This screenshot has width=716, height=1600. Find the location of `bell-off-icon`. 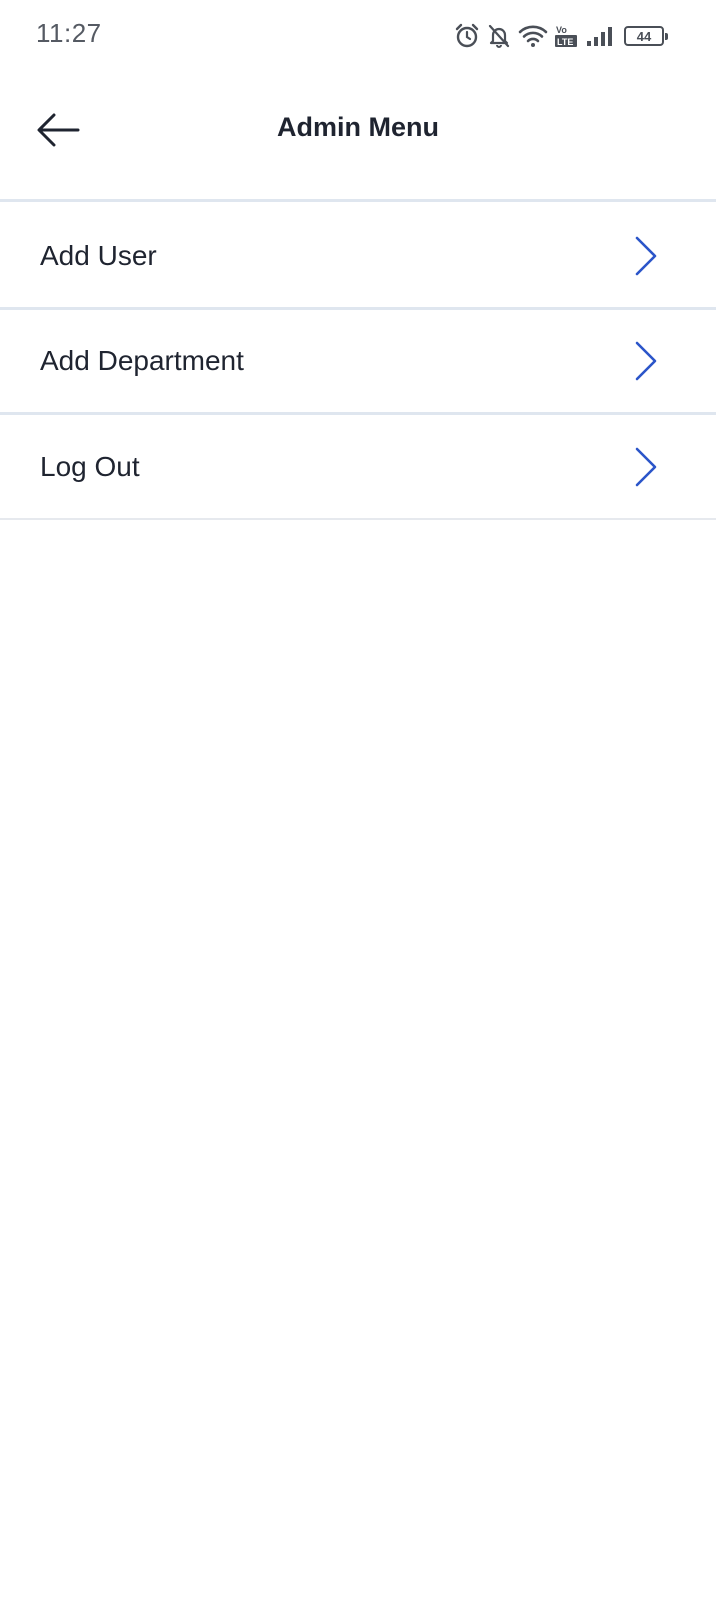

bell-off-icon is located at coordinates (499, 36).